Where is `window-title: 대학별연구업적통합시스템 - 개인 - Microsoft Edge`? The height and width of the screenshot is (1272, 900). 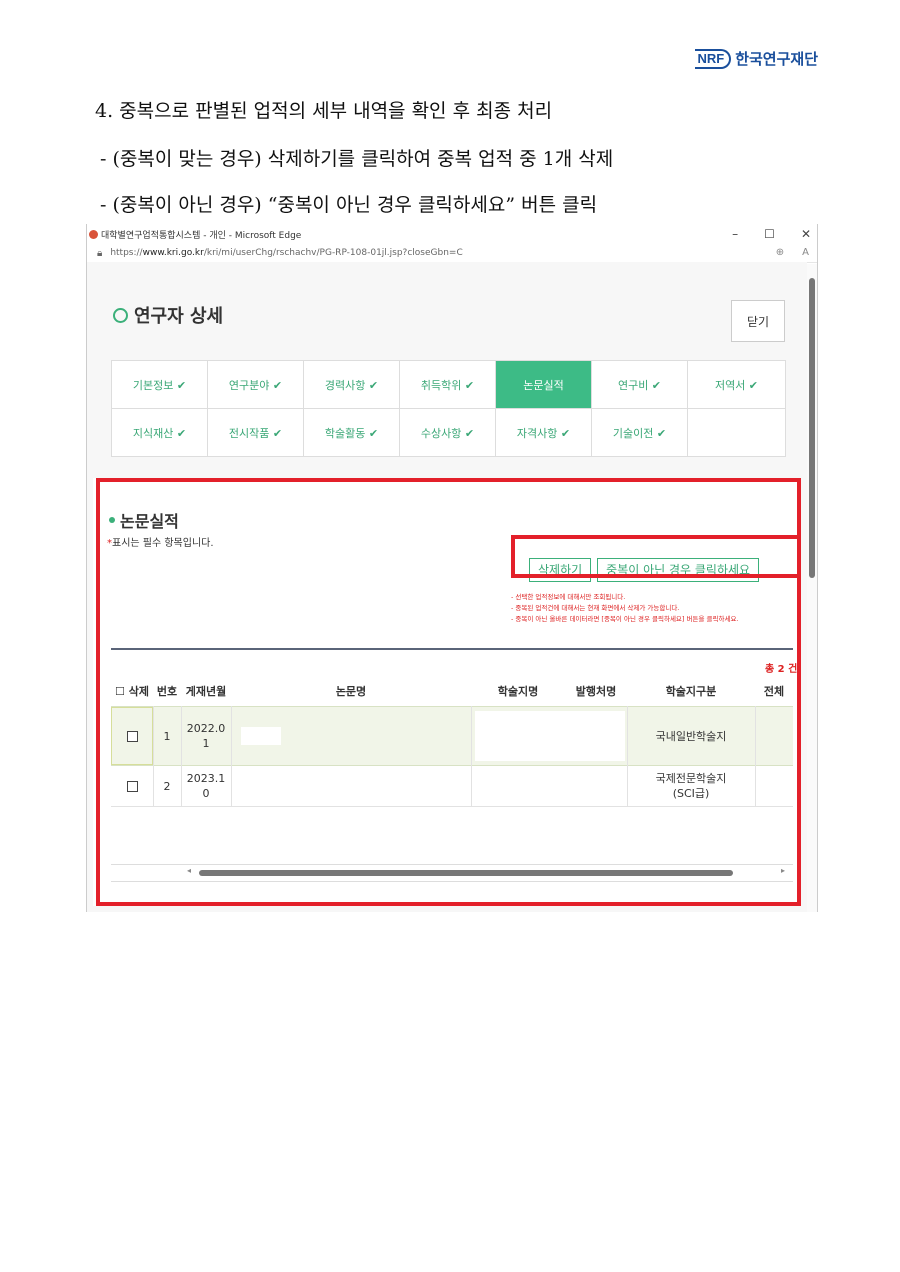
window-title: 대학별연구업적통합시스템 - 개인 - Microsoft Edge is located at coordinates (201, 235).